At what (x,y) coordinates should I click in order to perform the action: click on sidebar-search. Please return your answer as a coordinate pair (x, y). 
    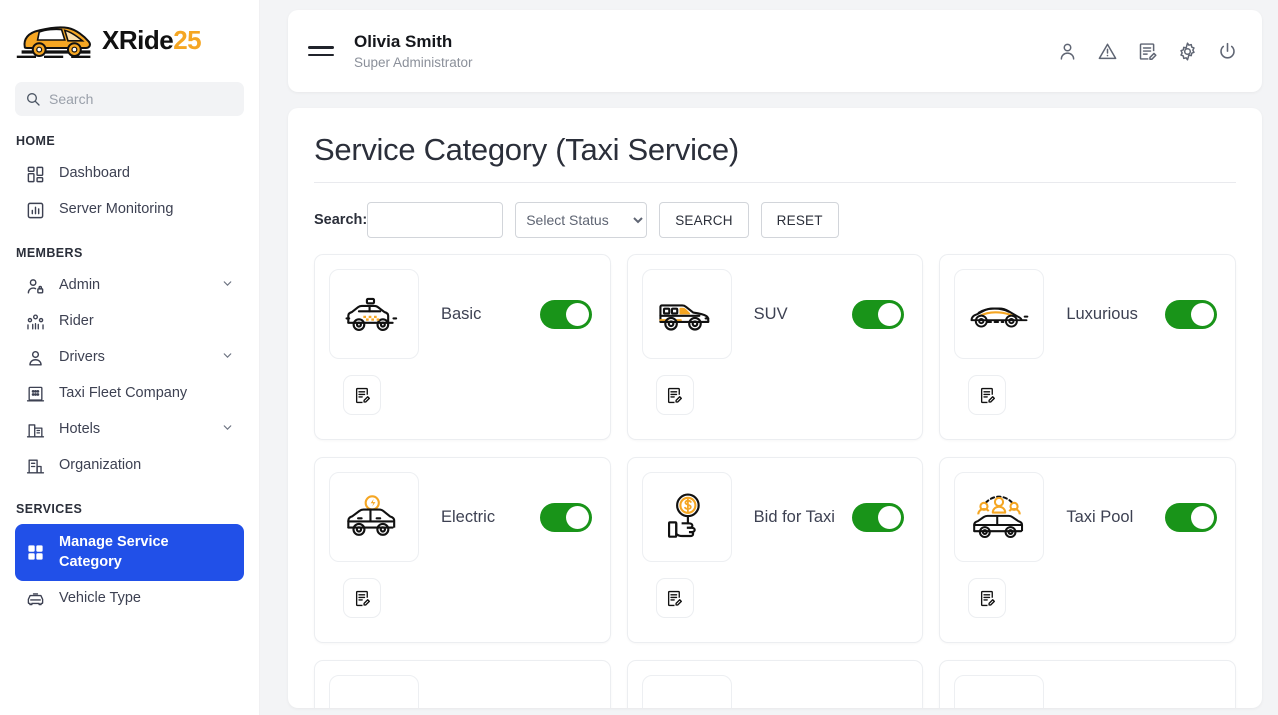
    Looking at the image, I should click on (129, 99).